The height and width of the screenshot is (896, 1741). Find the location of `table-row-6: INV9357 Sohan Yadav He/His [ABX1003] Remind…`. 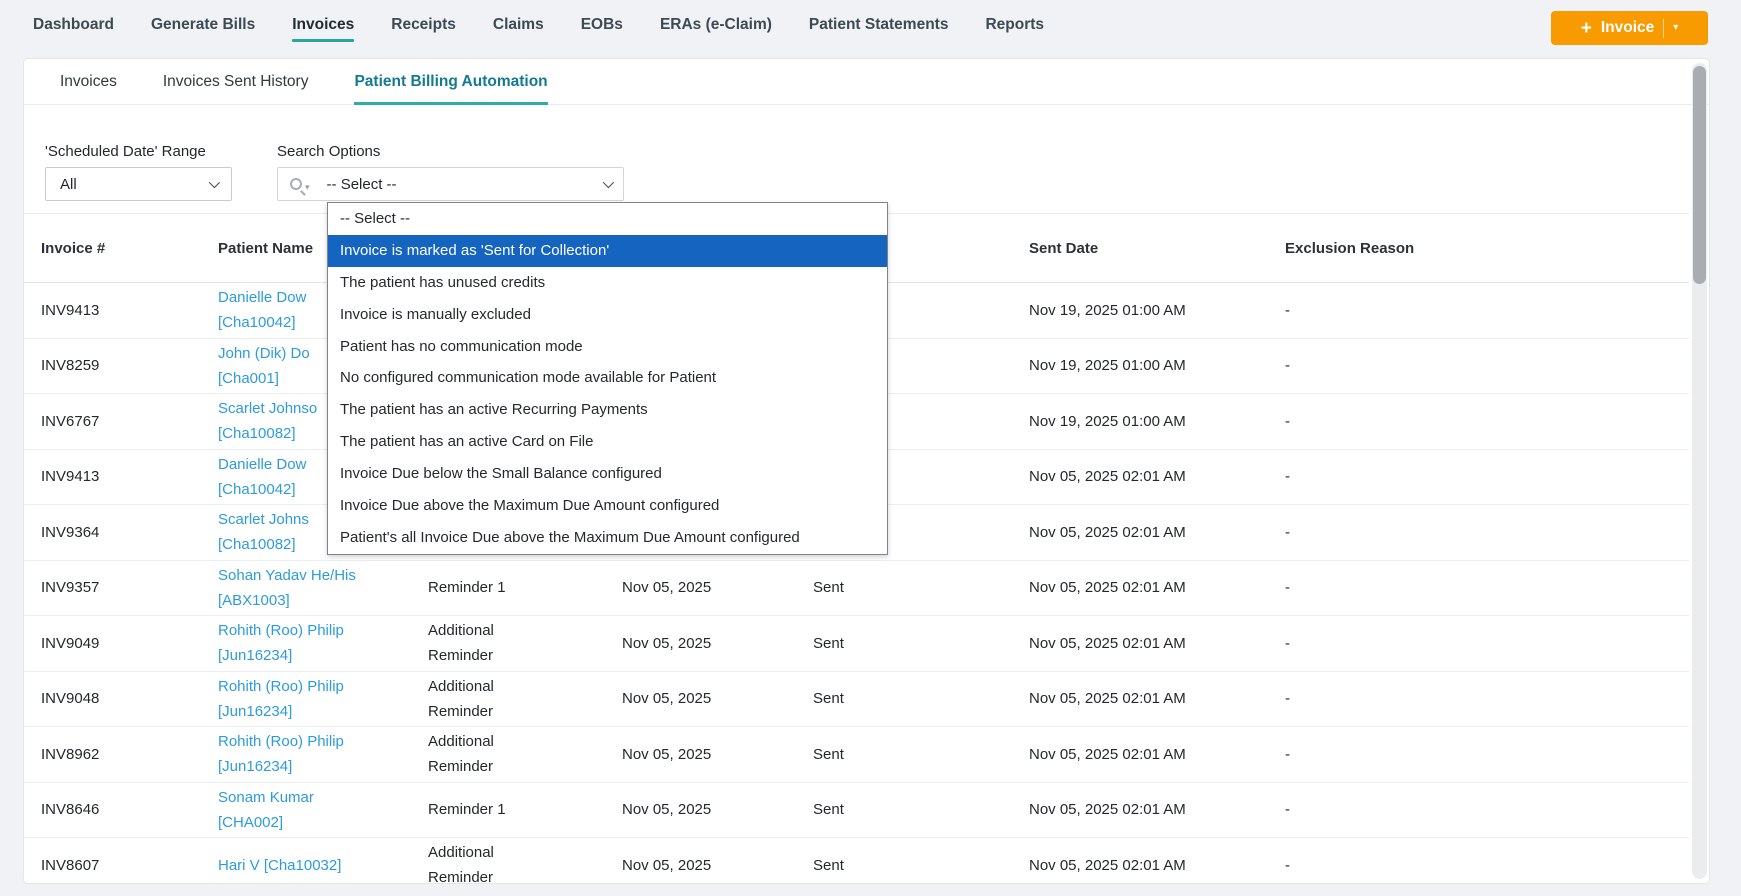

table-row-6: INV9357 Sohan Yadav He/His [ABX1003] Remind… is located at coordinates (856, 588).